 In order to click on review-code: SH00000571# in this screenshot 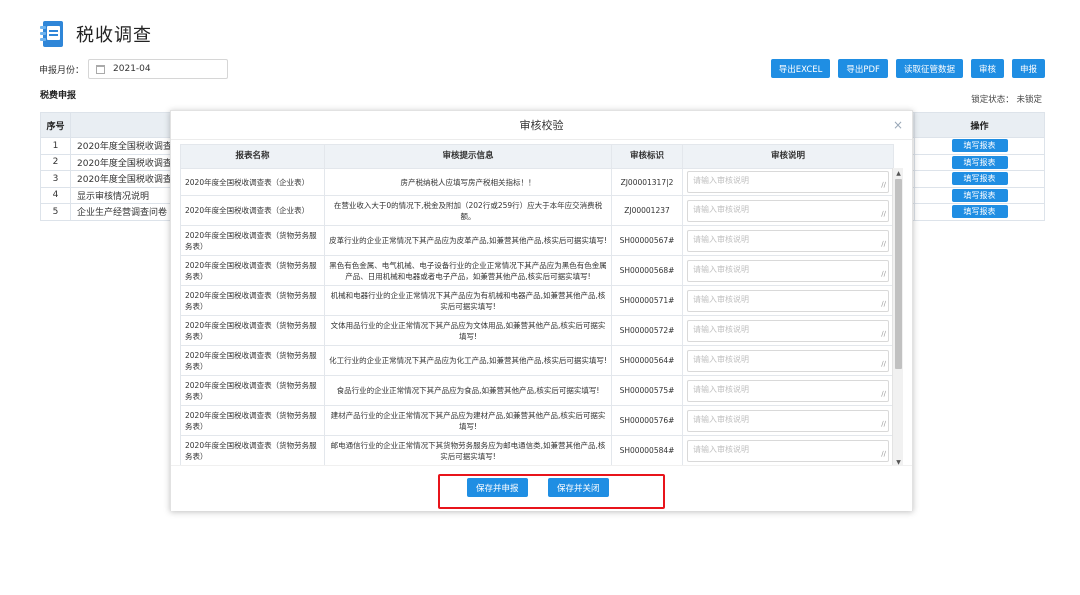, I will do `click(647, 300)`.